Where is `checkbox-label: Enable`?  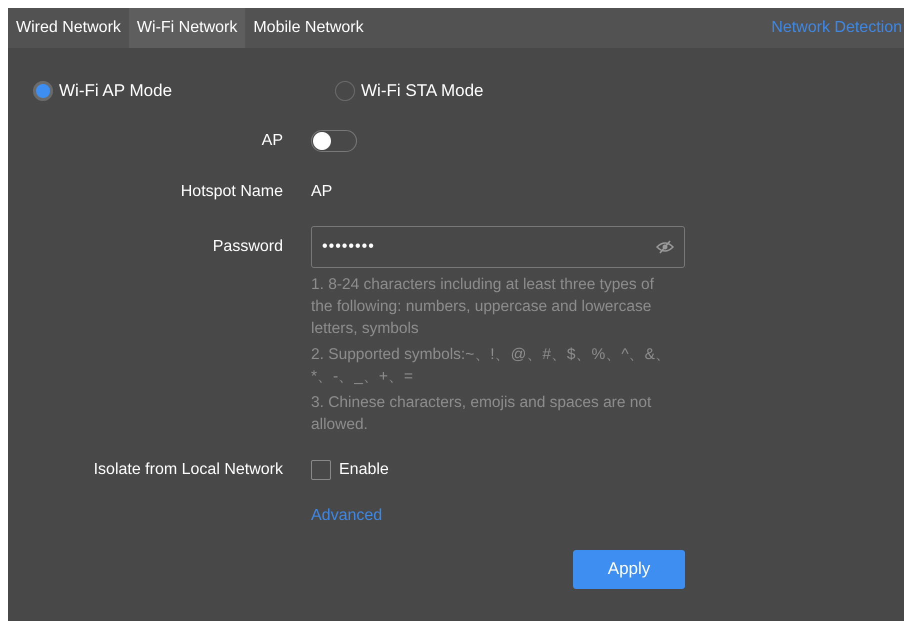 checkbox-label: Enable is located at coordinates (364, 470).